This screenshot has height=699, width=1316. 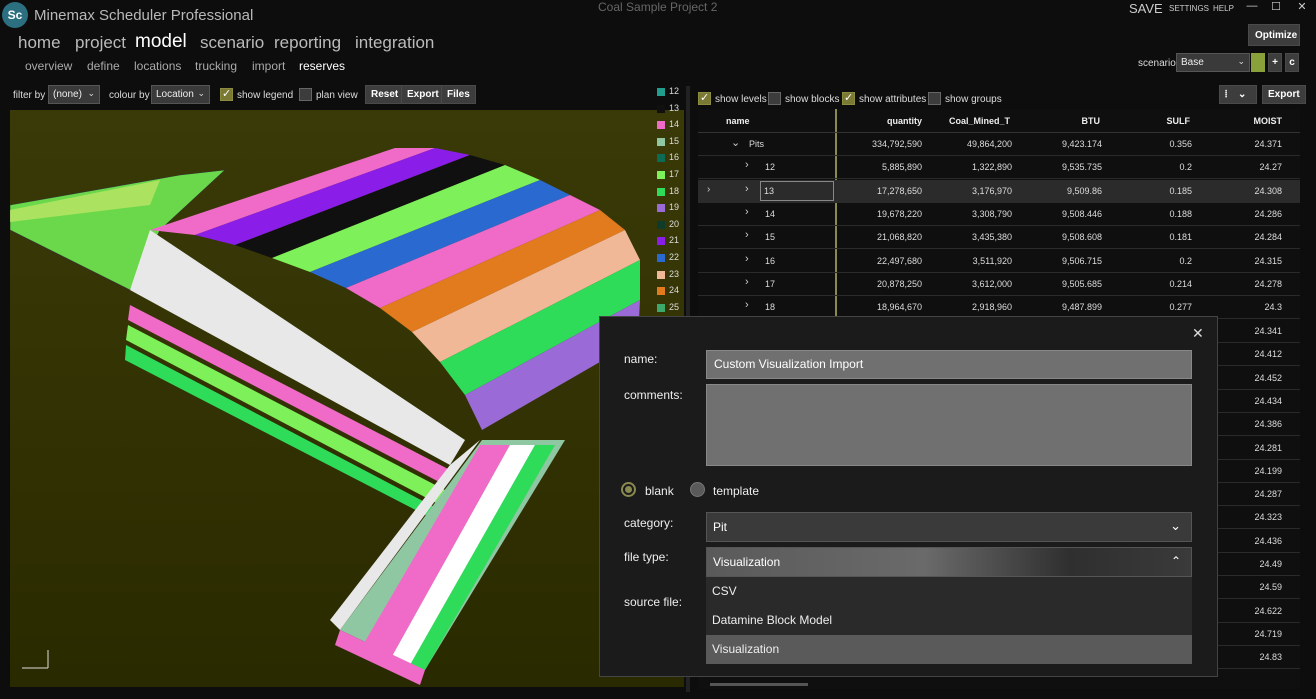 I want to click on nav-home: home, so click(x=39, y=43).